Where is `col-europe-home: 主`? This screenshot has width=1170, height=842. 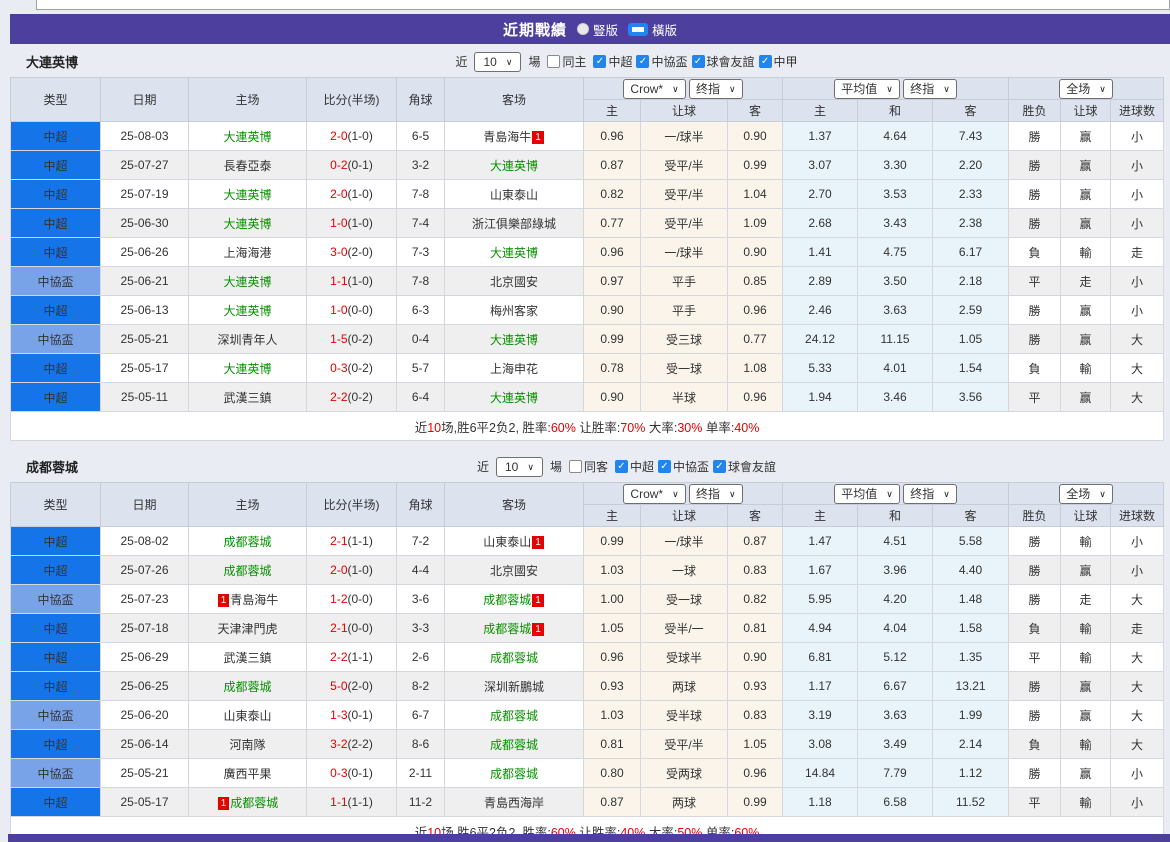
col-europe-home: 主 is located at coordinates (820, 110).